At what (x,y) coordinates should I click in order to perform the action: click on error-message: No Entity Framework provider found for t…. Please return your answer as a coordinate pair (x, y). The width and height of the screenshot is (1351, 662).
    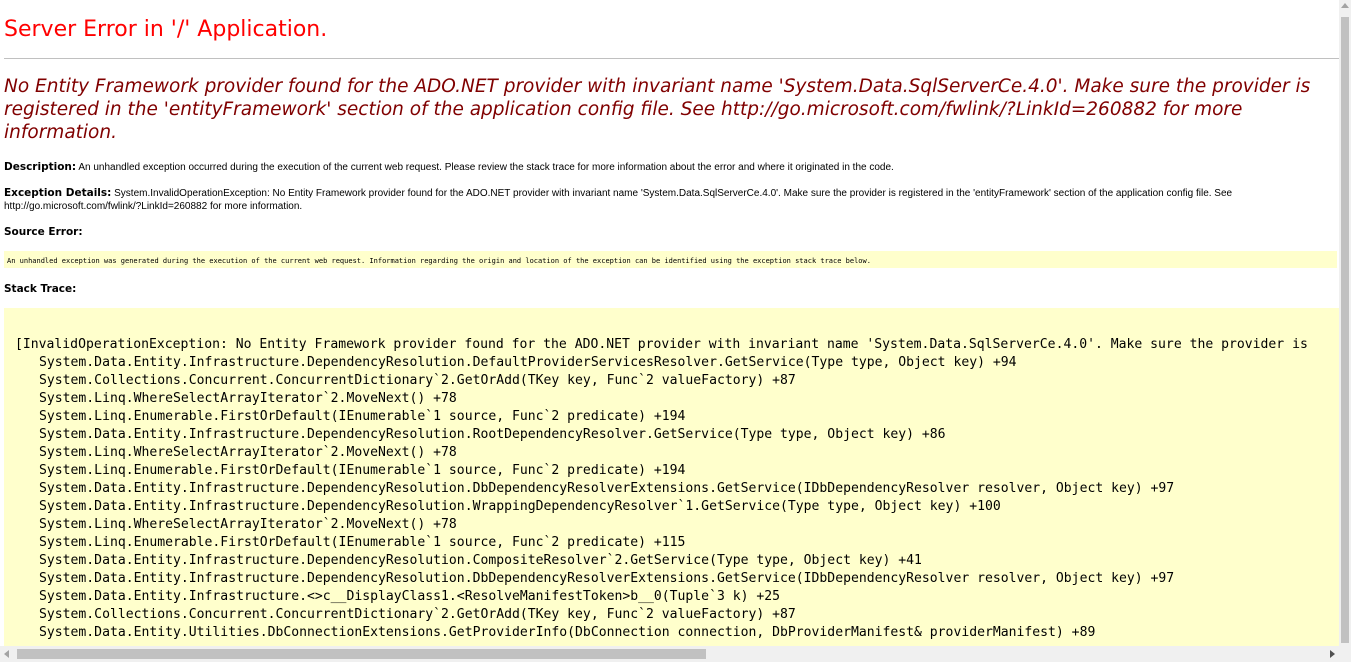
    Looking at the image, I should click on (657, 109).